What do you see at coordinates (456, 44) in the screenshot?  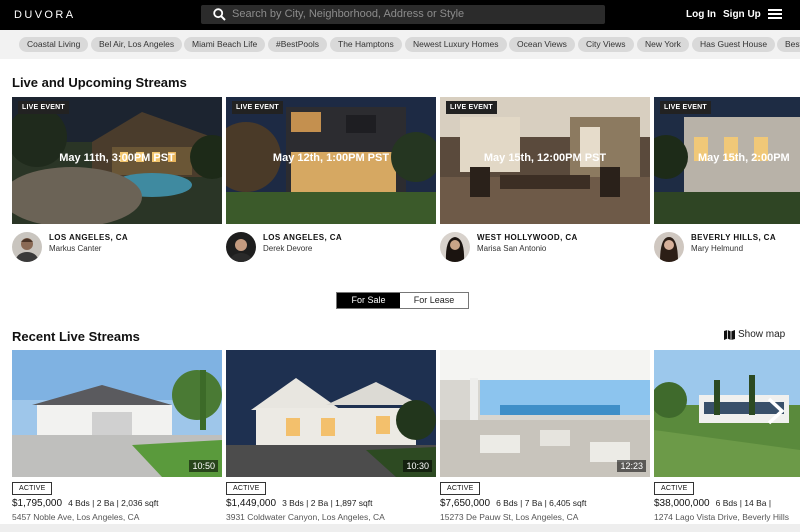 I see `tag-chip: Newest Luxury Homes` at bounding box center [456, 44].